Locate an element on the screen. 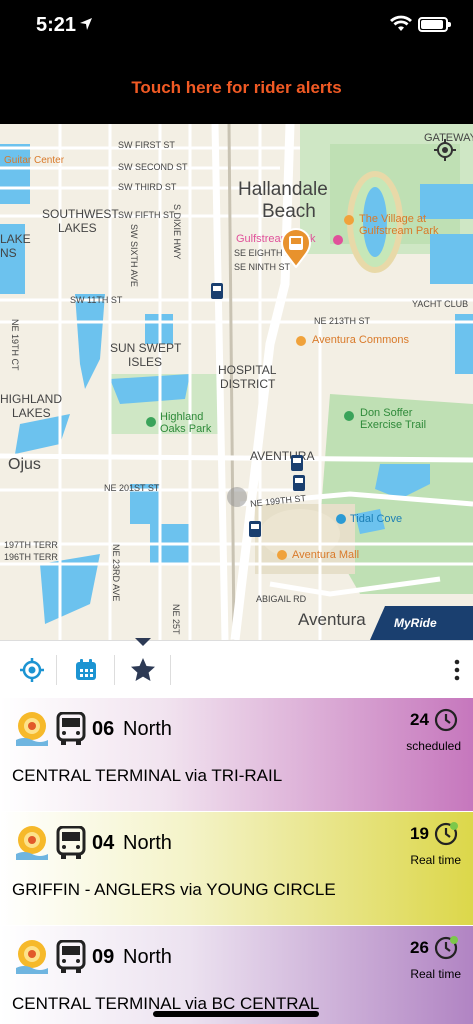 Image resolution: width=473 pixels, height=1024 pixels. rider-alerts-banner: Touch here for rider alerts is located at coordinates (236, 88).